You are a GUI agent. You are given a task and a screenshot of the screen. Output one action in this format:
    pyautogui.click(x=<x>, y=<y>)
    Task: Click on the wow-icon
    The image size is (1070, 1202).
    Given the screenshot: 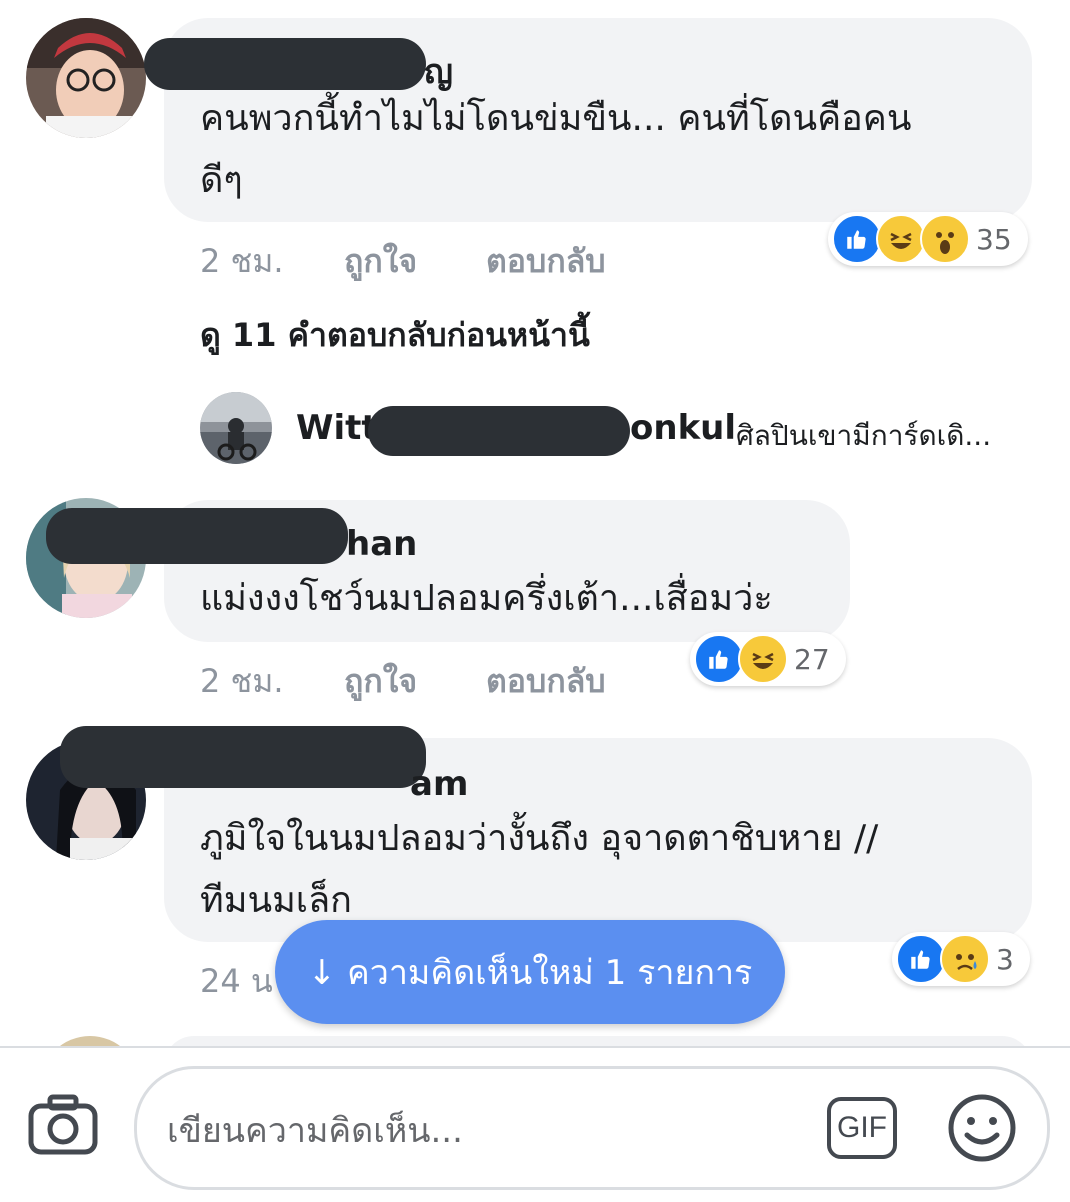 What is the action you would take?
    pyautogui.click(x=945, y=239)
    